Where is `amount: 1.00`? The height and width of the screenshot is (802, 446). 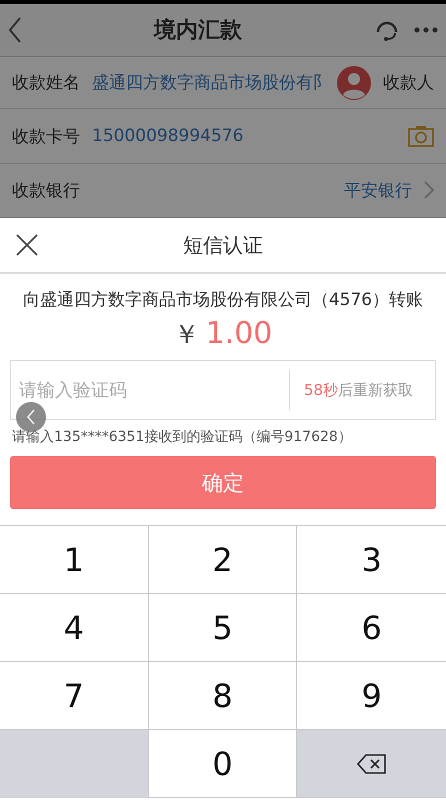
amount: 1.00 is located at coordinates (239, 333).